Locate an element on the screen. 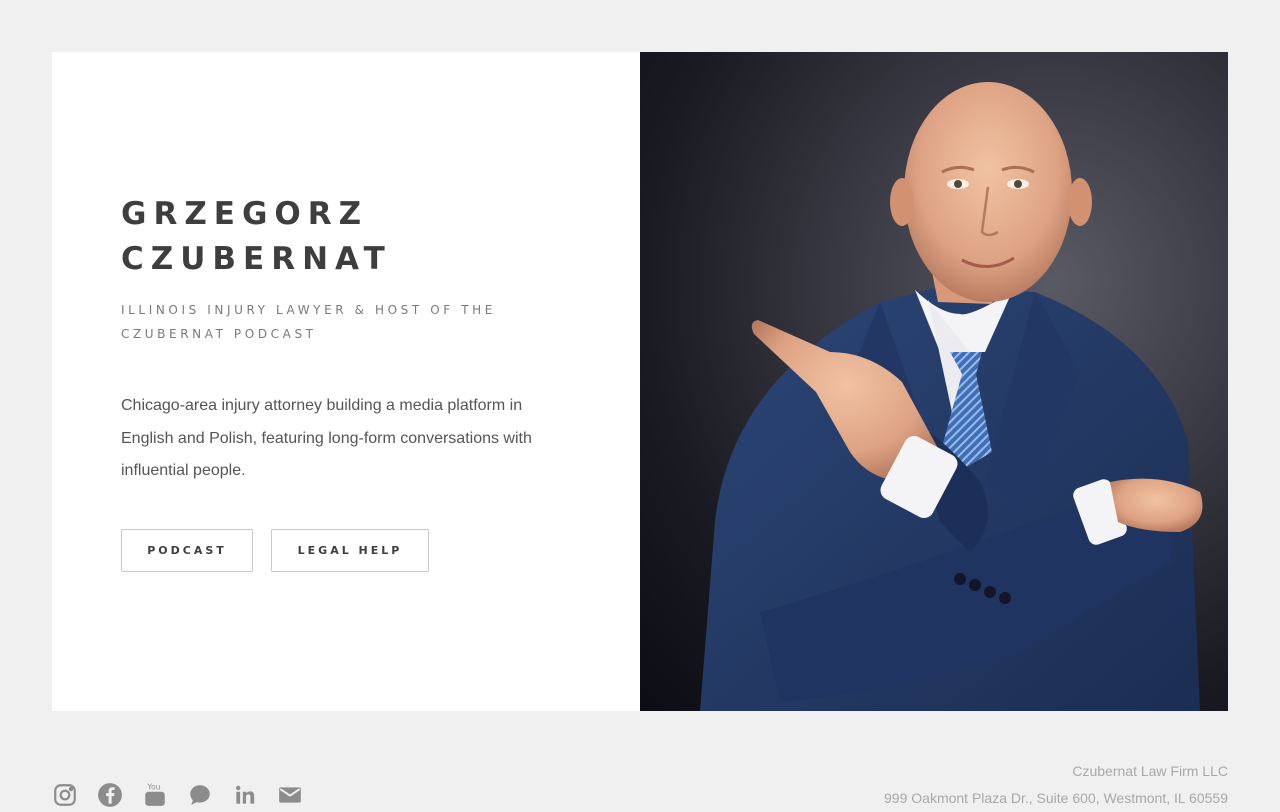 This screenshot has height=812, width=1280. name-last: CZUBERNAT is located at coordinates (256, 259).